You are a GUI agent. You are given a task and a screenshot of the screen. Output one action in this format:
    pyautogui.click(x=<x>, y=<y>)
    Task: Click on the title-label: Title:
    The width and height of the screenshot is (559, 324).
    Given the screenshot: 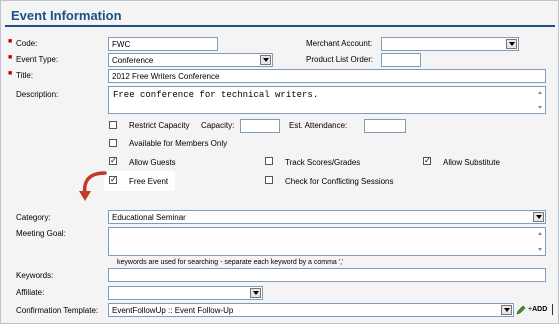 What is the action you would take?
    pyautogui.click(x=25, y=75)
    